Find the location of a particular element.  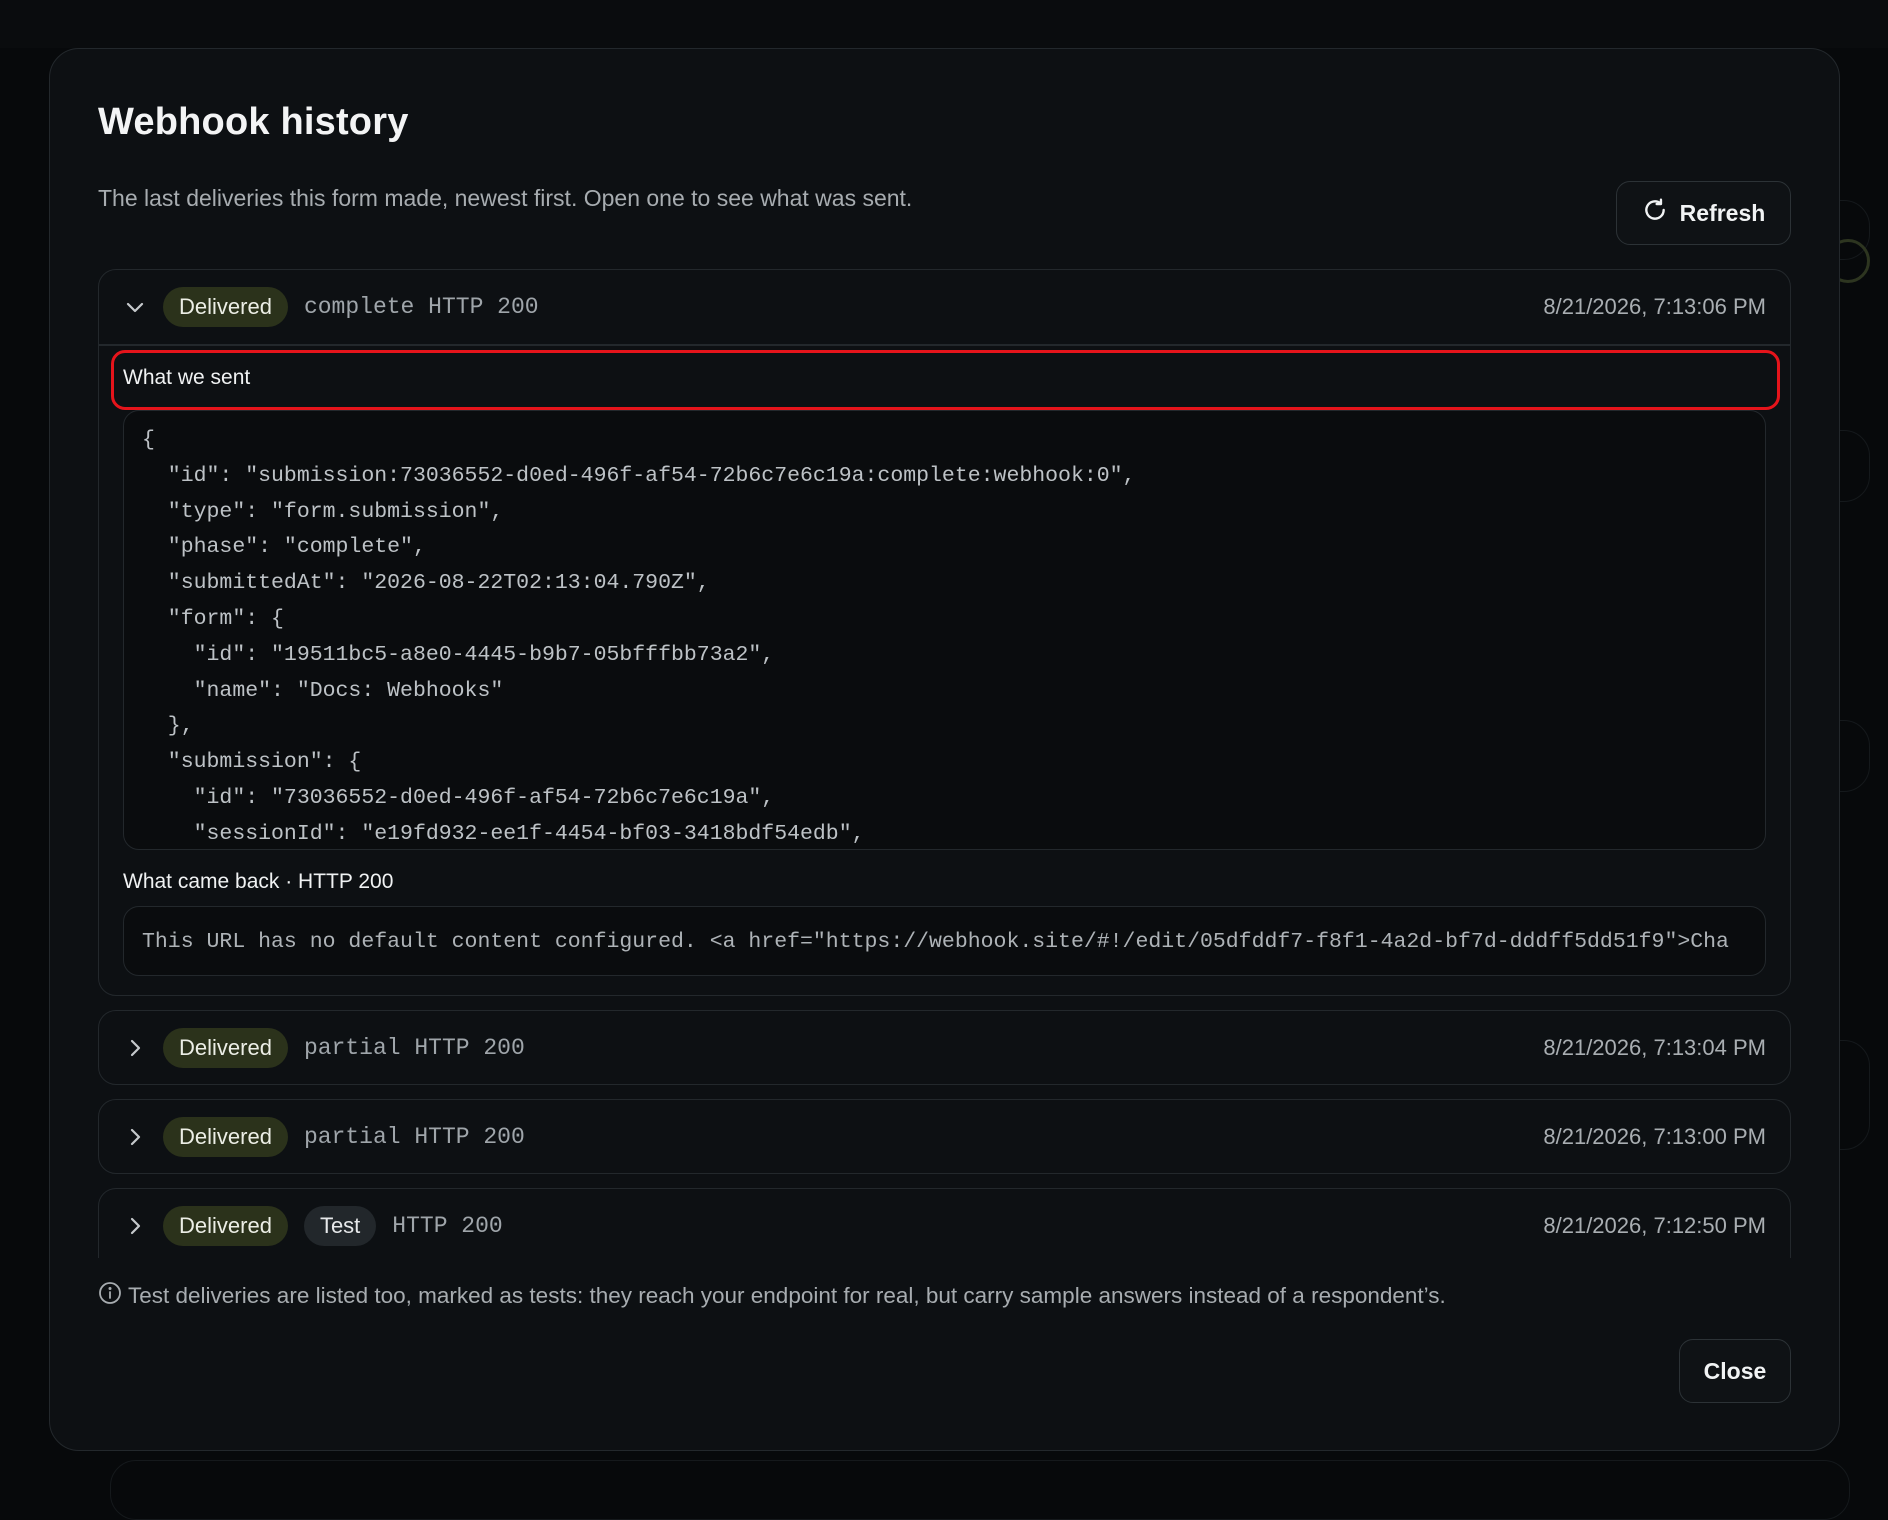

delivery-timestamp: 8/21/2026, 7:13:04 PM is located at coordinates (1654, 1048).